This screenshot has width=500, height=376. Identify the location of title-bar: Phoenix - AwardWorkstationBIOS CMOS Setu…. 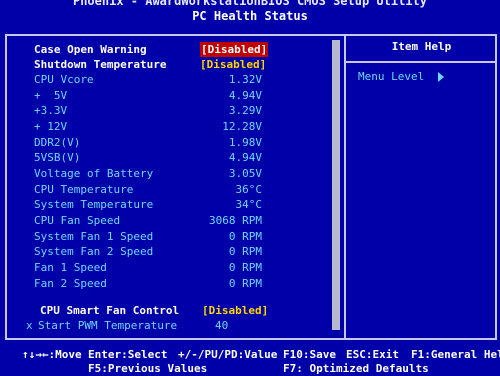
(250, 15).